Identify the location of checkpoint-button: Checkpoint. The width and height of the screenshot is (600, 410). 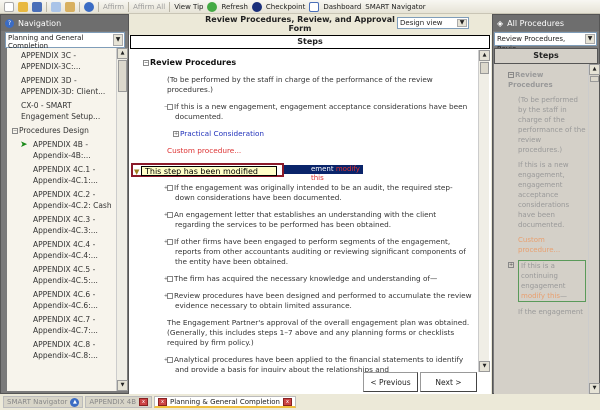
(285, 7).